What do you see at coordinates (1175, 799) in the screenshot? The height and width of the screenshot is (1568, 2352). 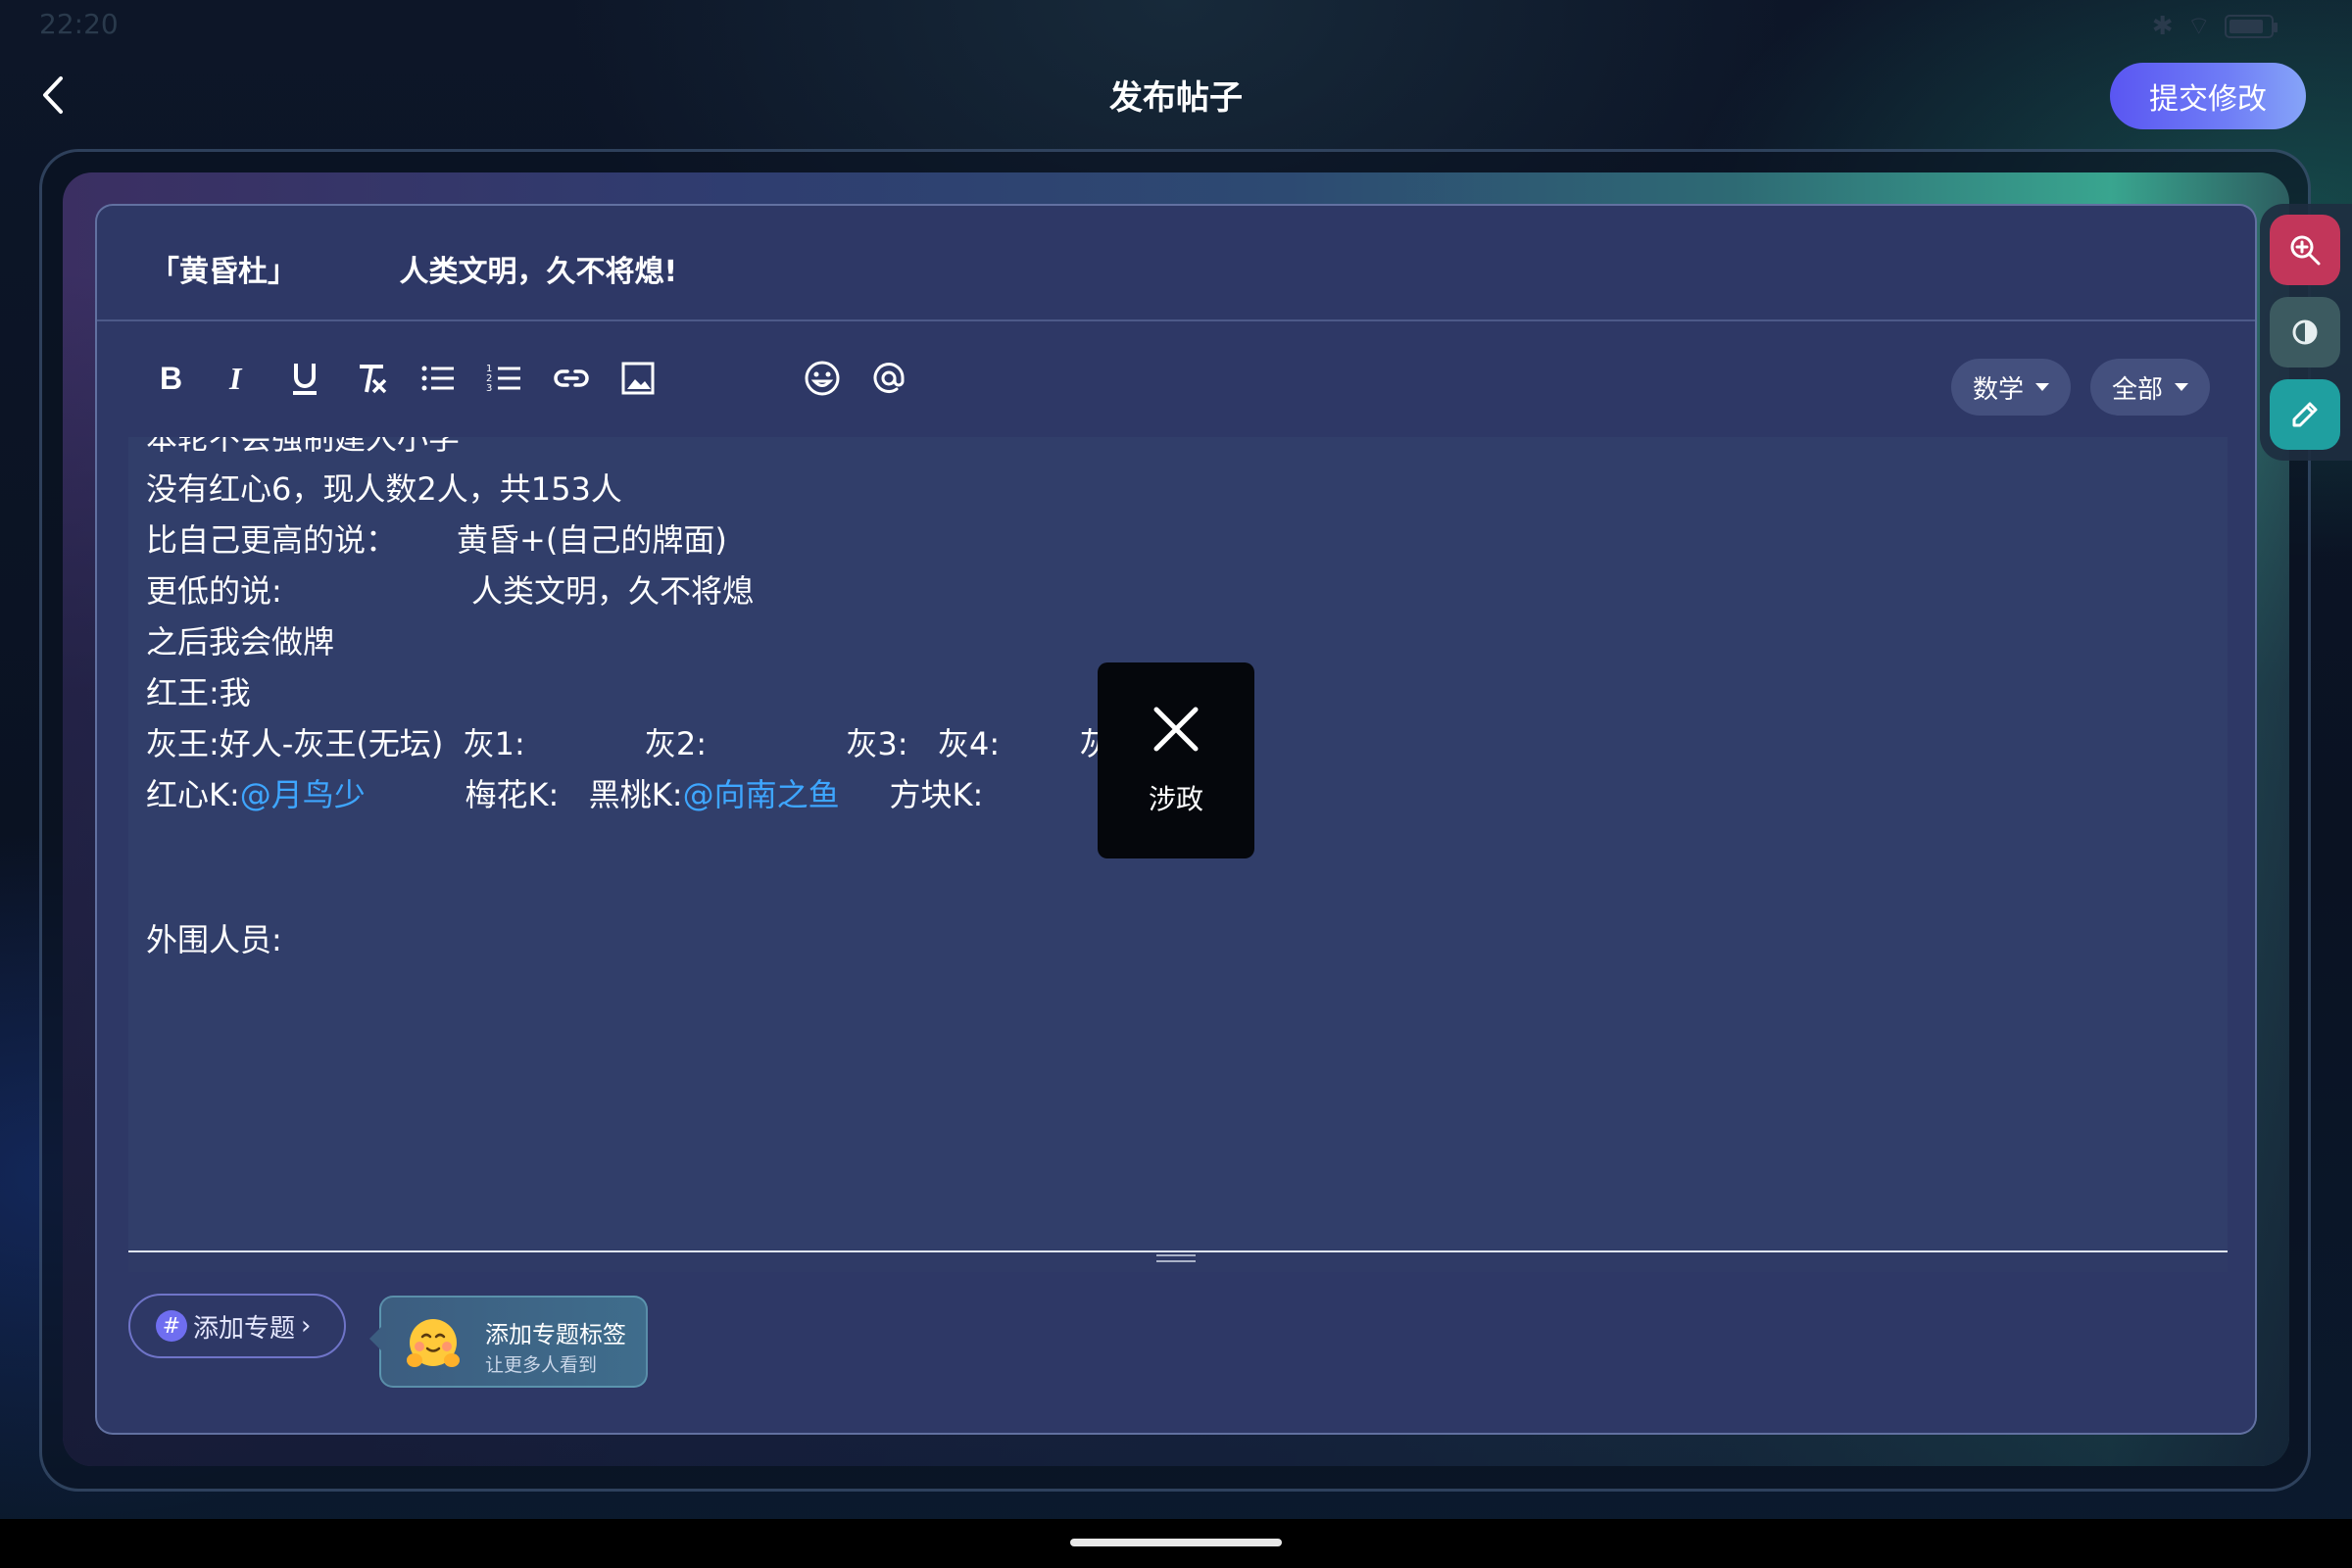 I see `toast-text: 涉政` at bounding box center [1175, 799].